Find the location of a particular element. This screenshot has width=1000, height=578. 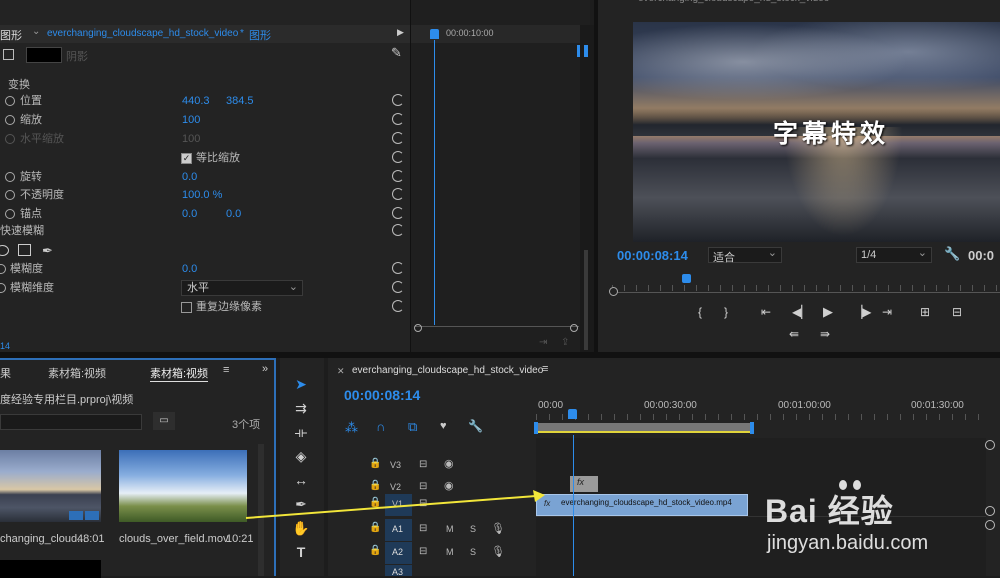

watermark-brand: Bai 经验 is located at coordinates (829, 511).